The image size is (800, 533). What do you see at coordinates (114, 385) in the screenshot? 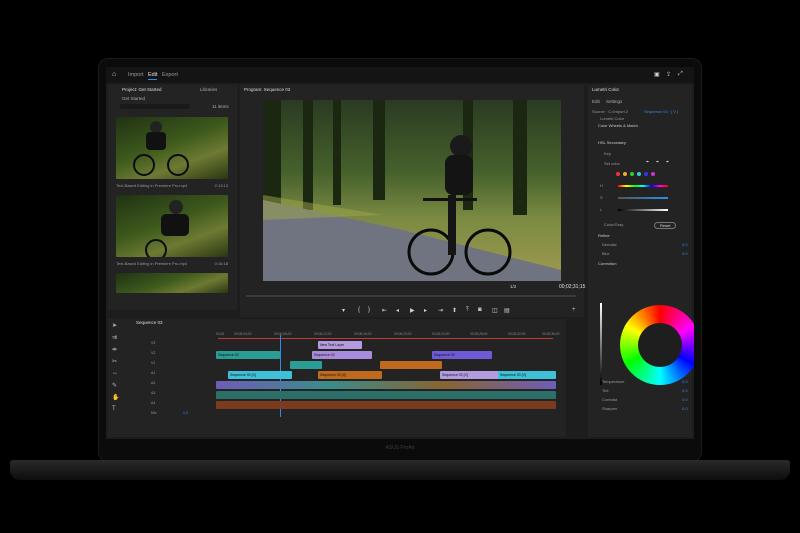
I see `pen-tool-icon: ✎` at bounding box center [114, 385].